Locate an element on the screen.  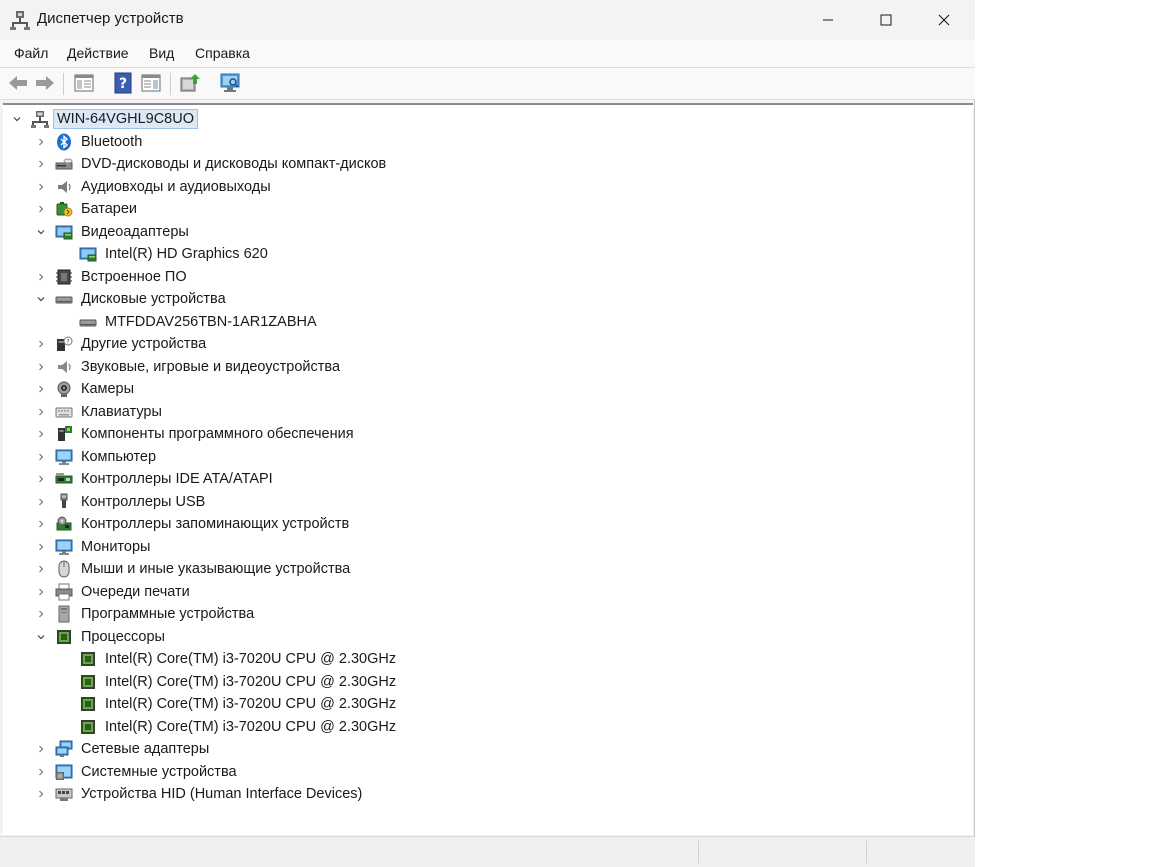
tree-device: Intel(R) HD Graphics 620 is located at coordinates (483, 254).